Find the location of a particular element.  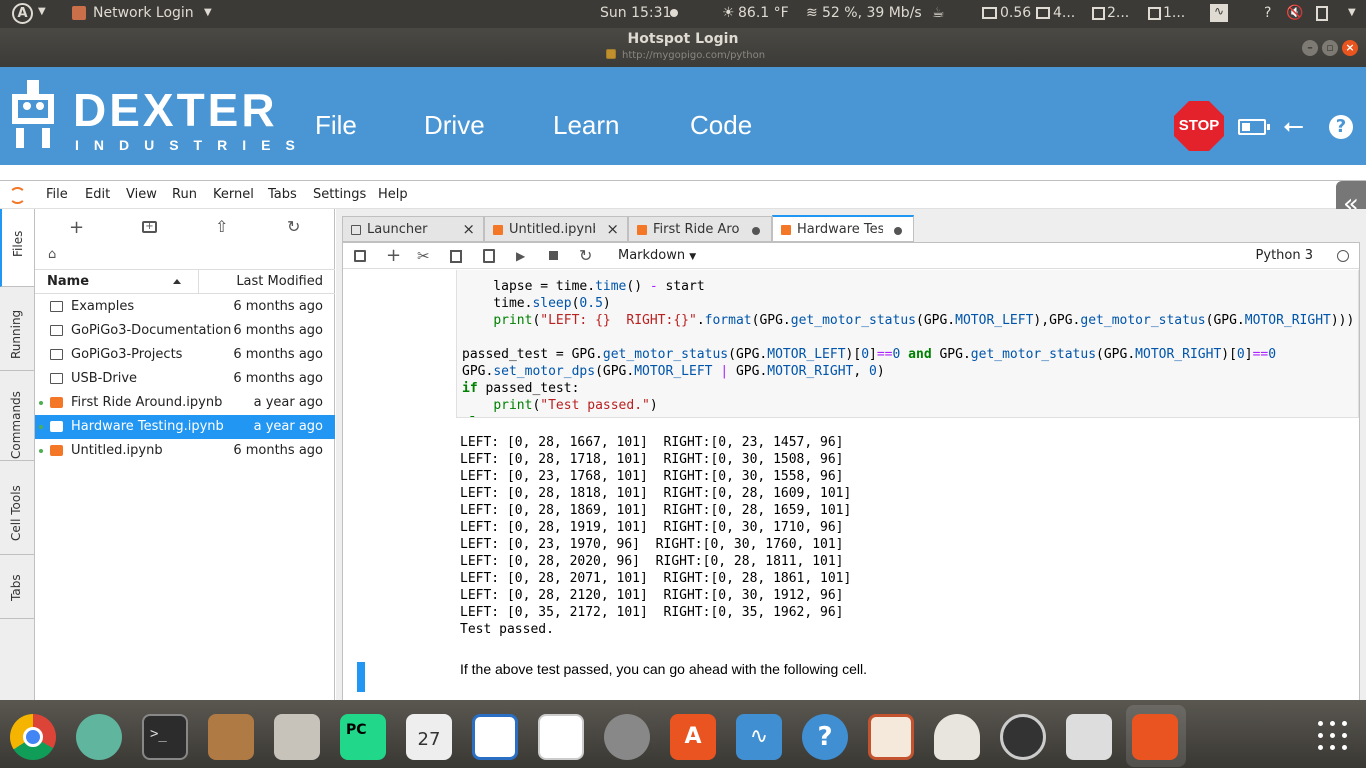

close-button: × is located at coordinates (1350, 48).